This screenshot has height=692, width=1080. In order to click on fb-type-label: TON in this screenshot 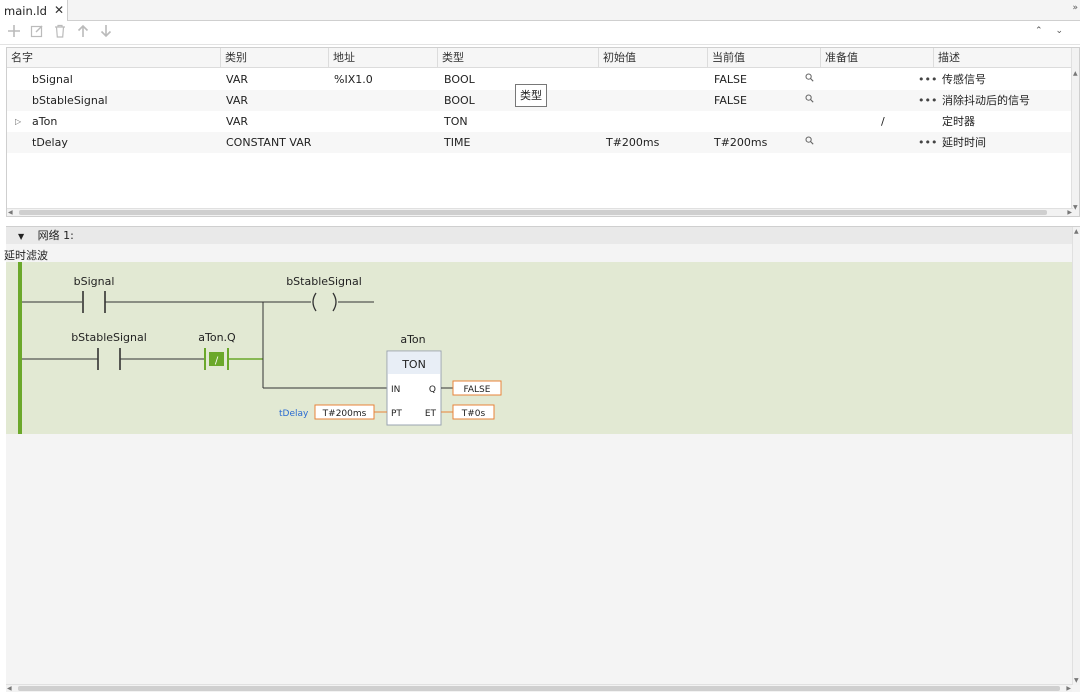, I will do `click(413, 364)`.